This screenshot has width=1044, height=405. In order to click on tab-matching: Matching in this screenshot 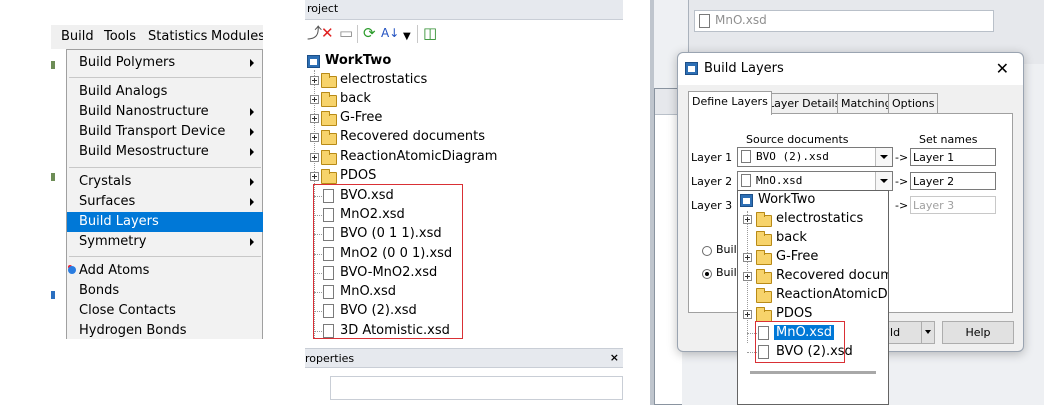, I will do `click(866, 103)`.